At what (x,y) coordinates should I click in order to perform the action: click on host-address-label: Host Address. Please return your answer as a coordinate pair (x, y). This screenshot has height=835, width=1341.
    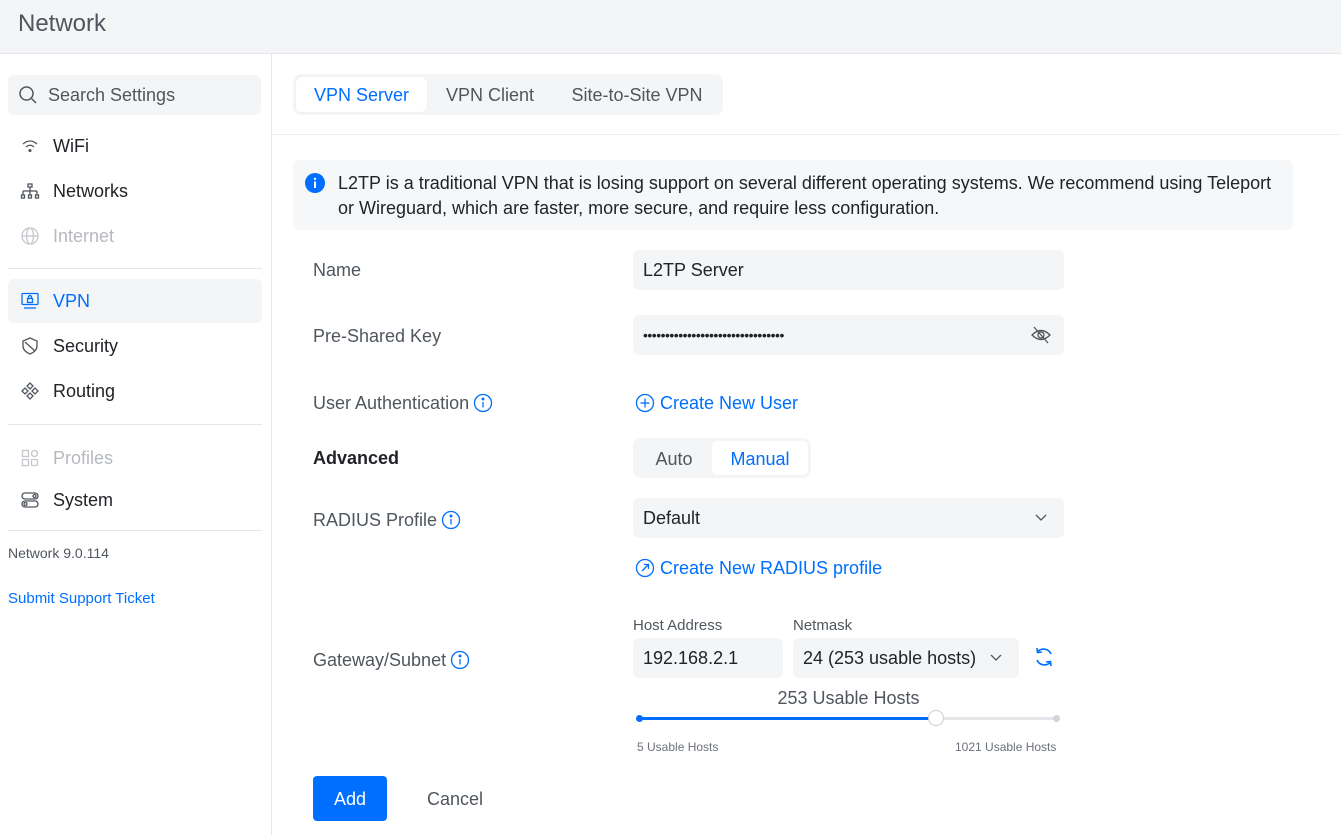
    Looking at the image, I should click on (678, 625).